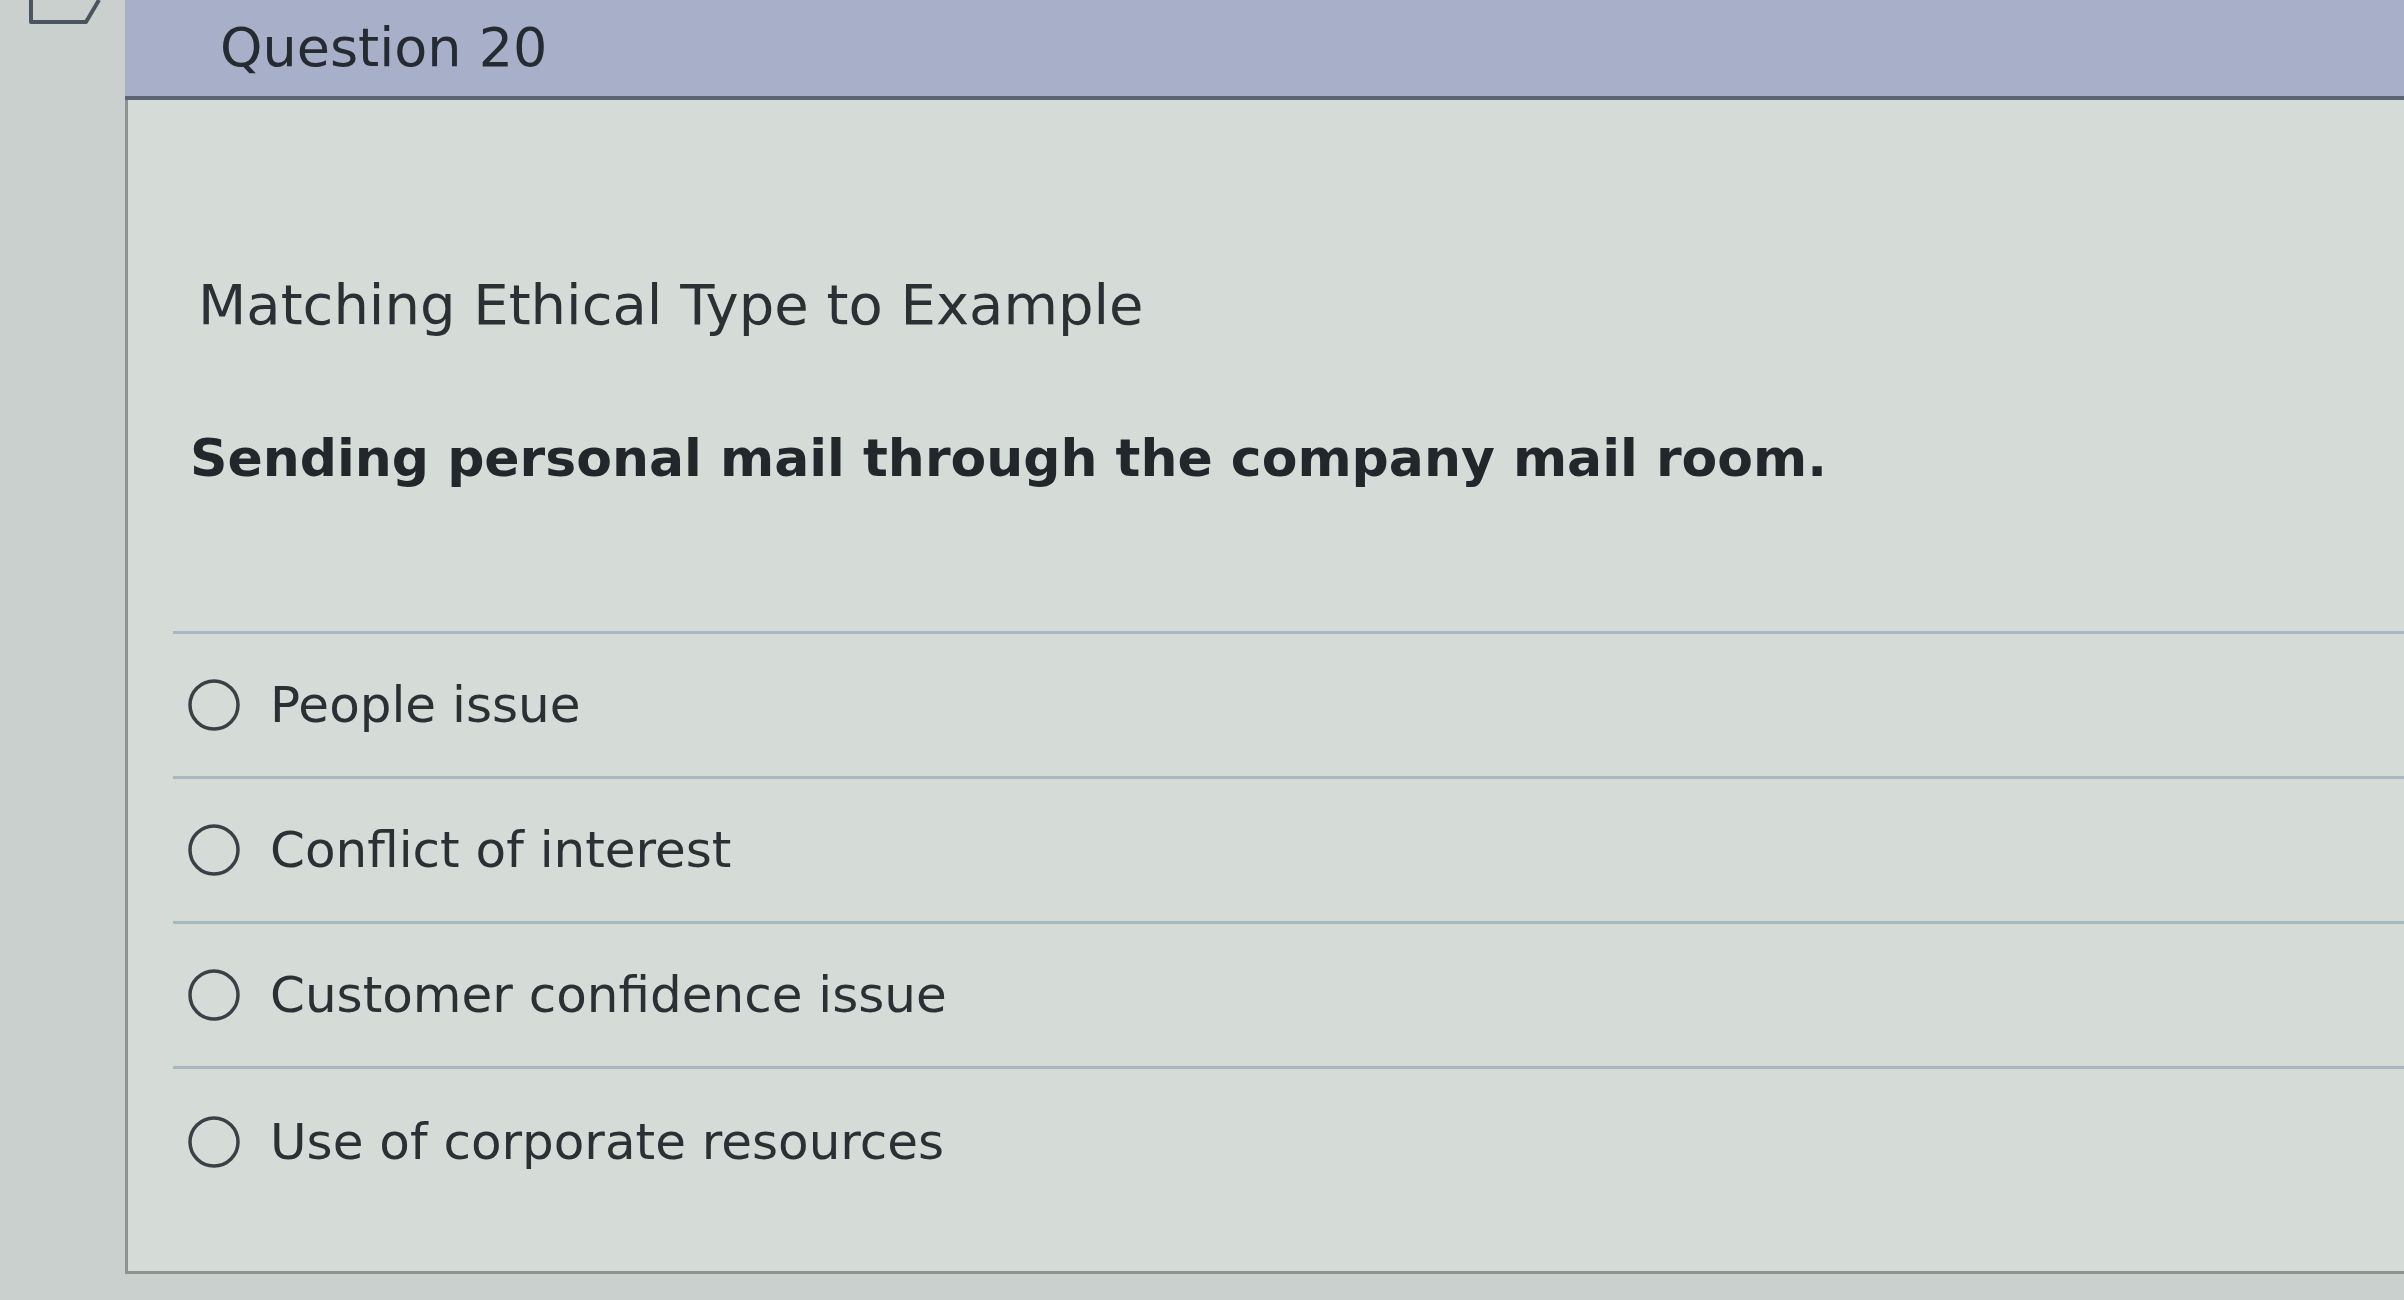  I want to click on option-label: Customer confidence issue, so click(608, 995).